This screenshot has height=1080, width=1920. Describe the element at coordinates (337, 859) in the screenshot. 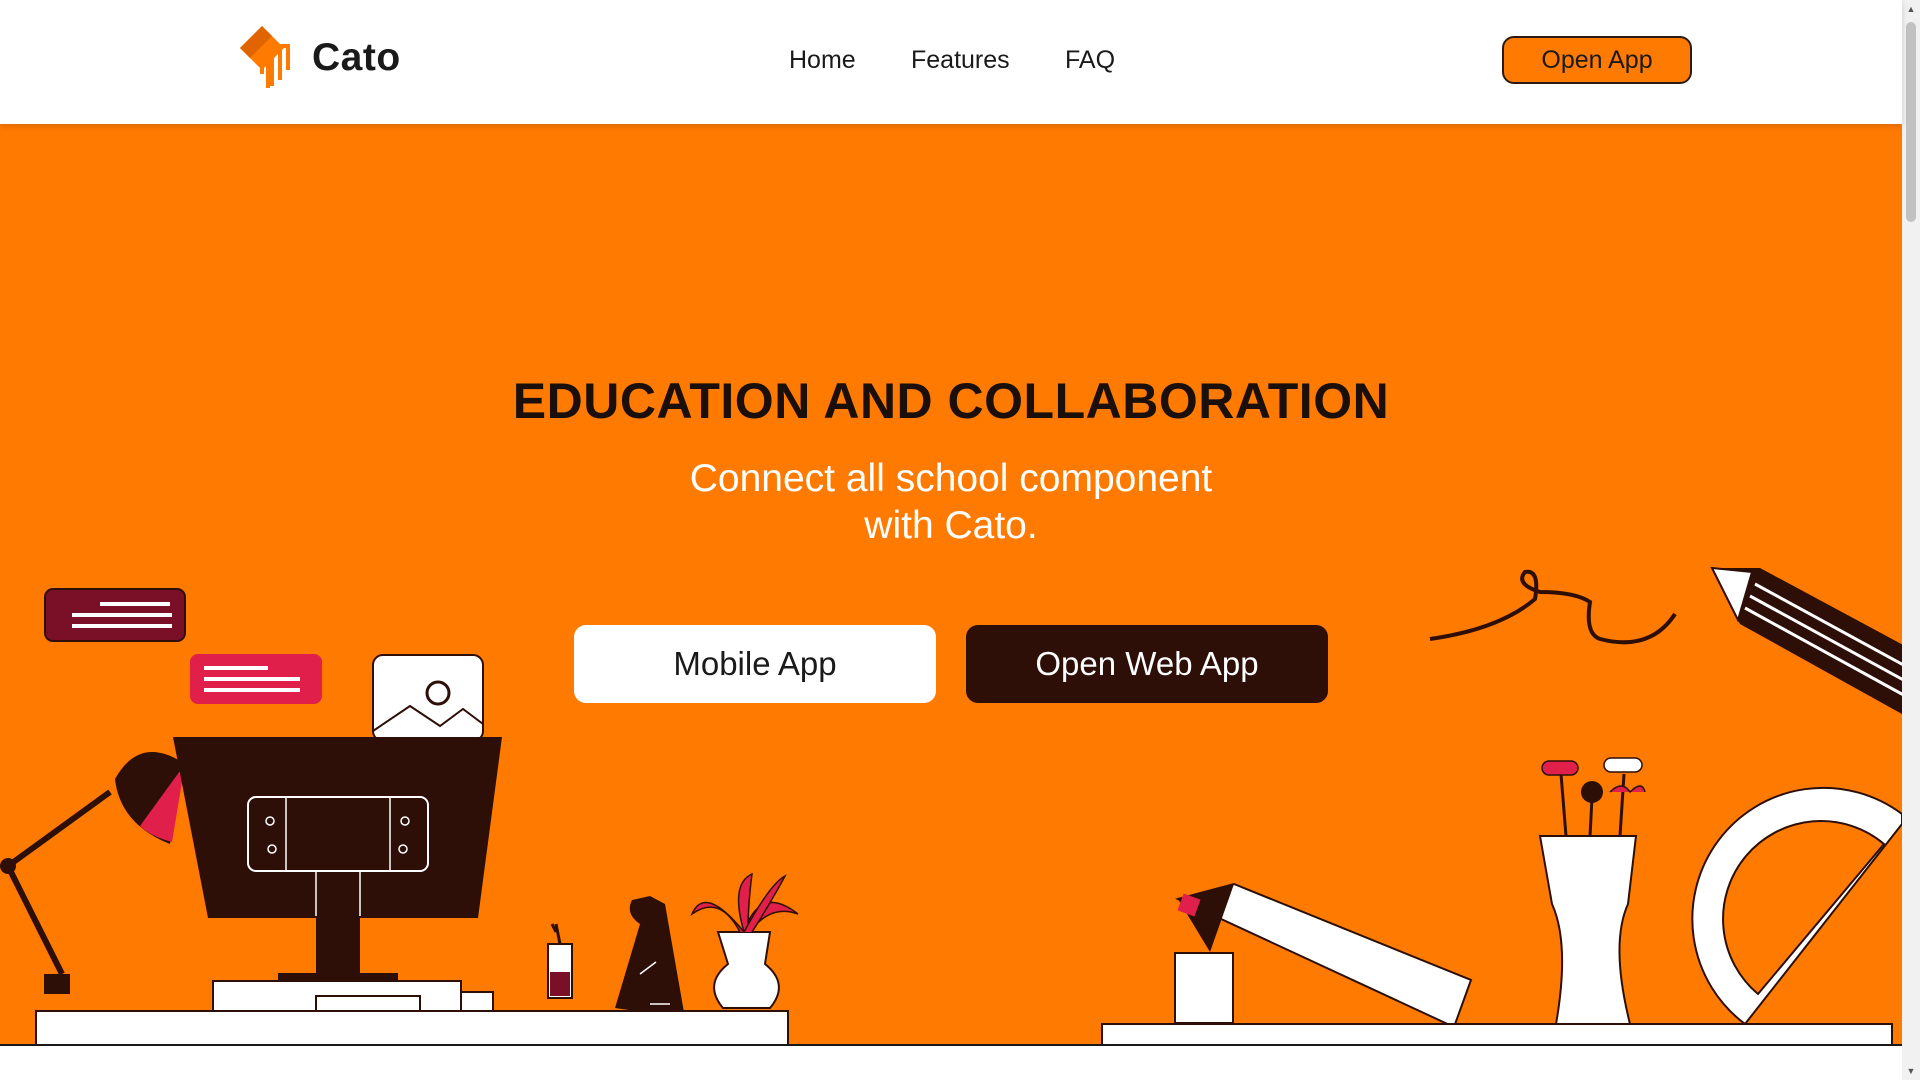

I see `monitor-icon` at that location.